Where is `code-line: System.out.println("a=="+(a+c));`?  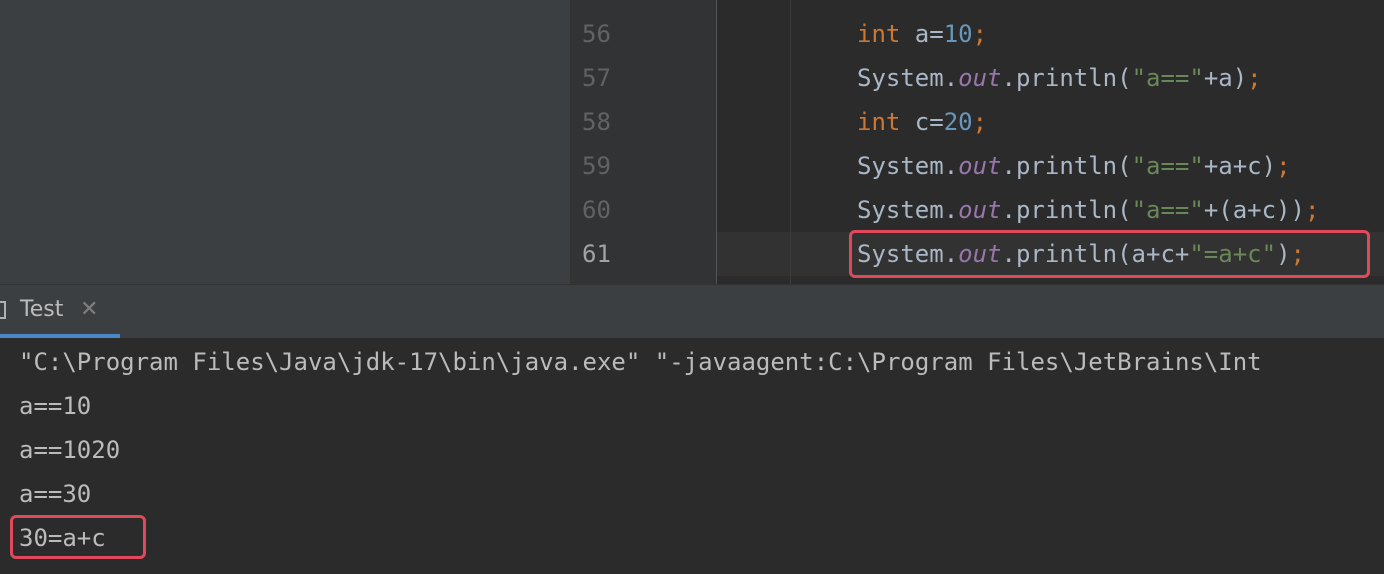
code-line: System.out.println("a=="+(a+c)); is located at coordinates (1088, 210).